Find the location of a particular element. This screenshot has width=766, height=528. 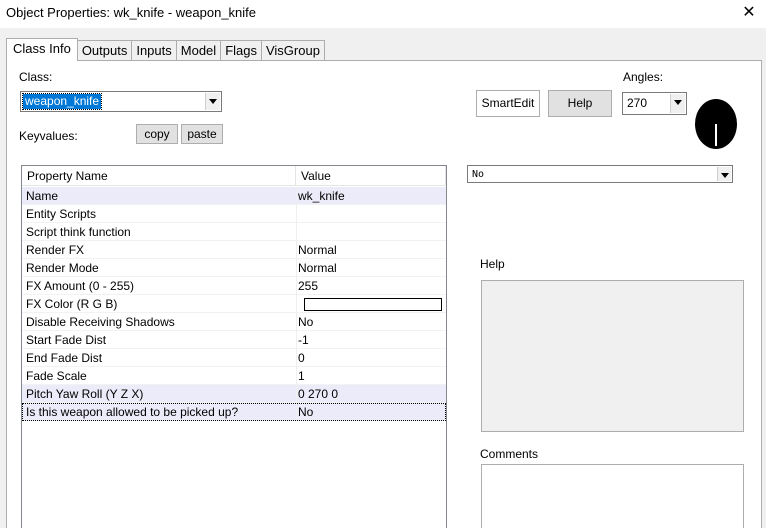

color-swatch is located at coordinates (373, 305).